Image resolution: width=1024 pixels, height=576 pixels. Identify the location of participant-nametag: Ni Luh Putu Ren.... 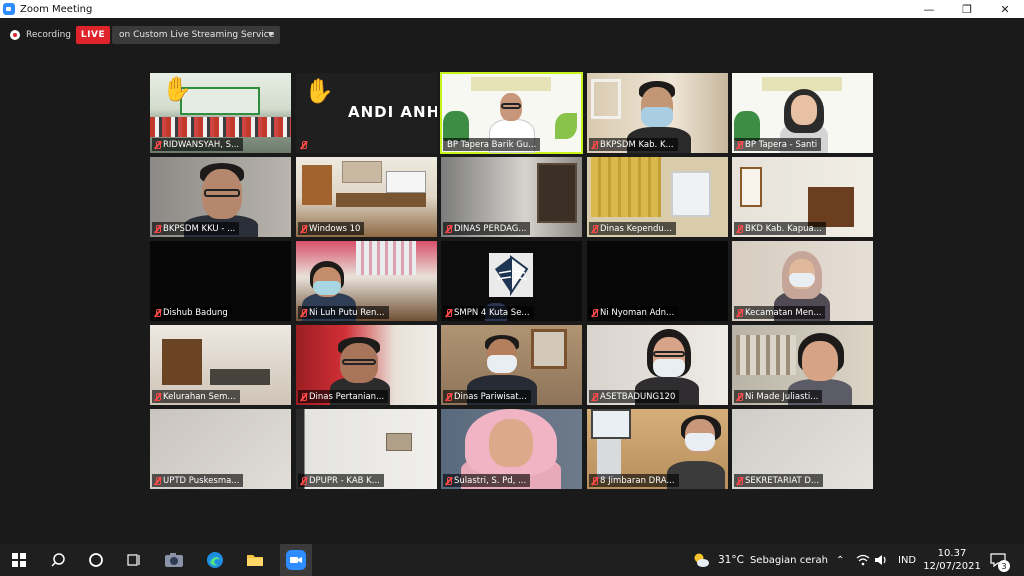
(343, 312).